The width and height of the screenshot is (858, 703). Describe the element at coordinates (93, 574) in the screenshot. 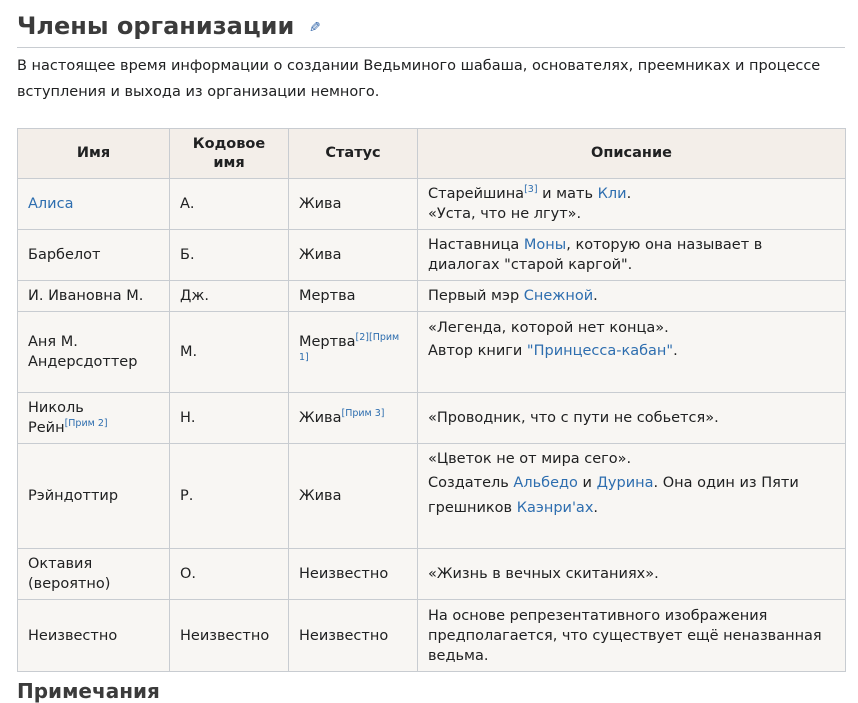

I see `cell-name: Октавия (вероятно)` at that location.